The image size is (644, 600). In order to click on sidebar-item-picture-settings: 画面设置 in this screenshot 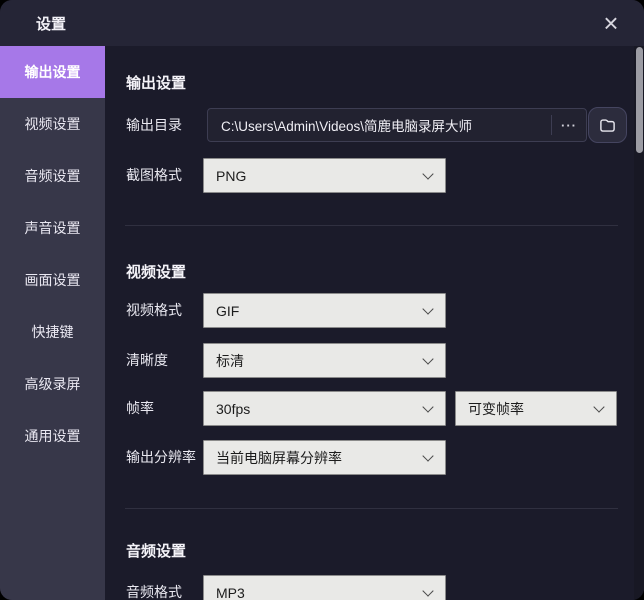, I will do `click(52, 280)`.